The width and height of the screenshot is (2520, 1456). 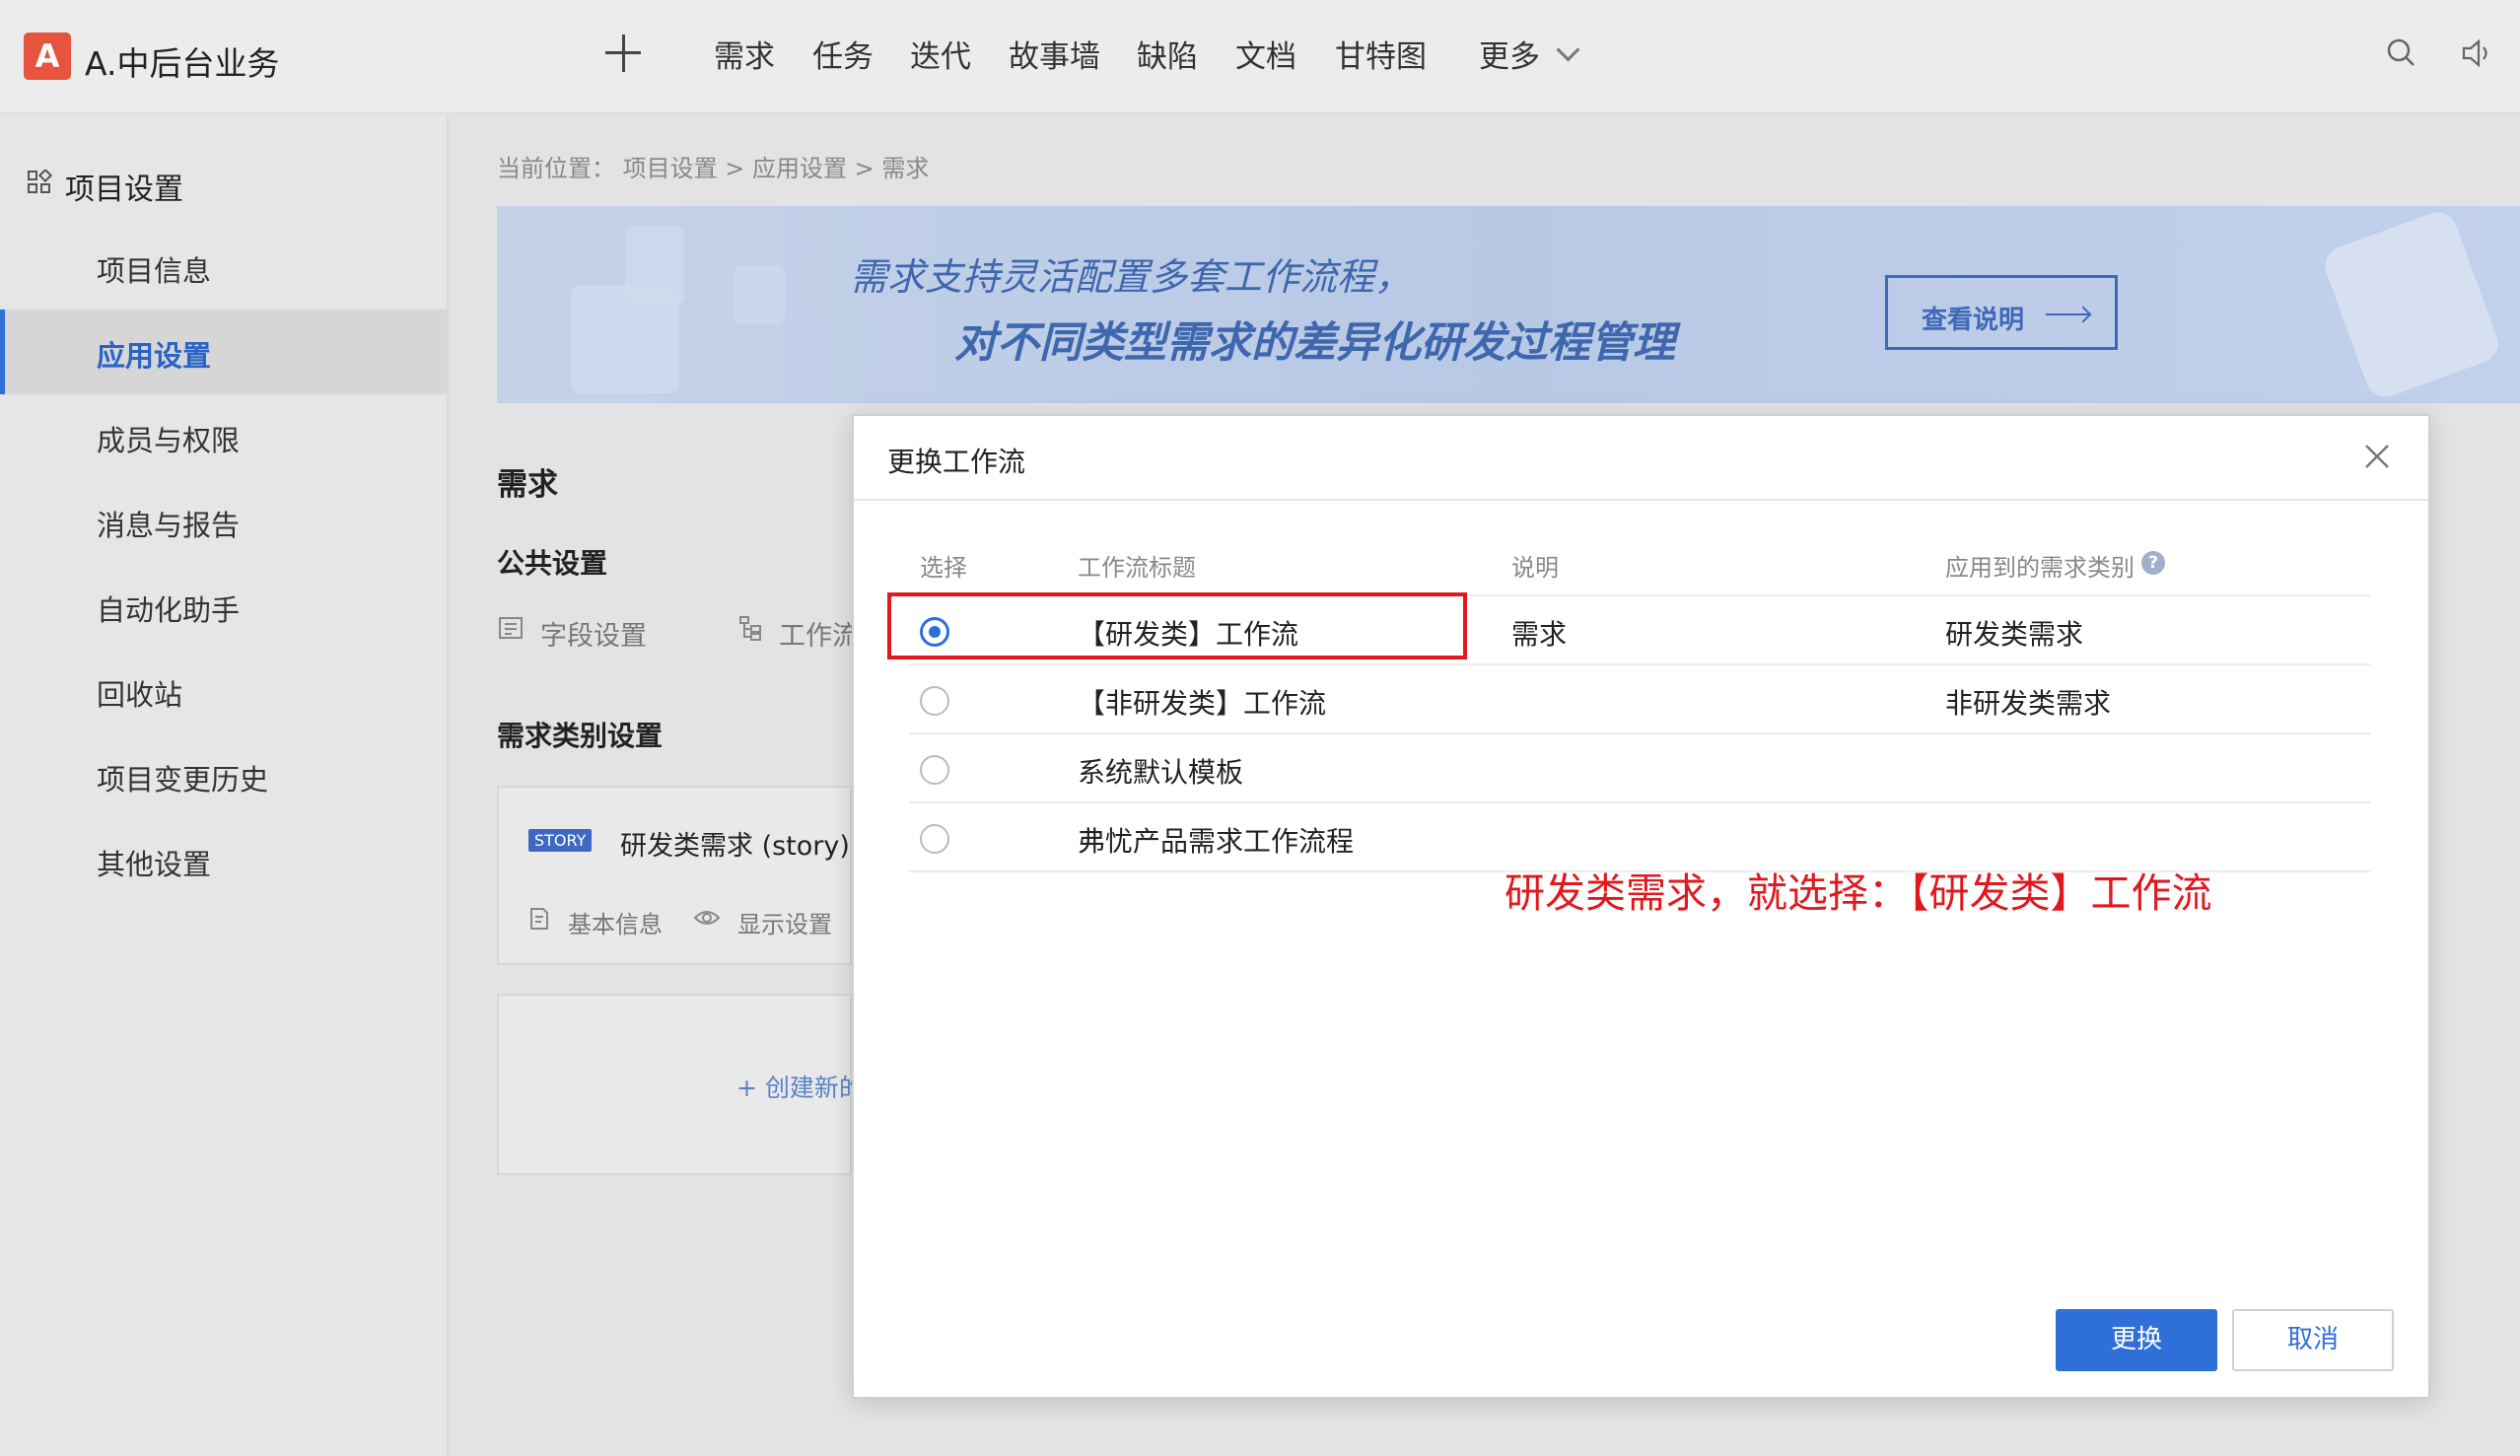 What do you see at coordinates (784, 922) in the screenshot?
I see `display-settings-link: 显示设置` at bounding box center [784, 922].